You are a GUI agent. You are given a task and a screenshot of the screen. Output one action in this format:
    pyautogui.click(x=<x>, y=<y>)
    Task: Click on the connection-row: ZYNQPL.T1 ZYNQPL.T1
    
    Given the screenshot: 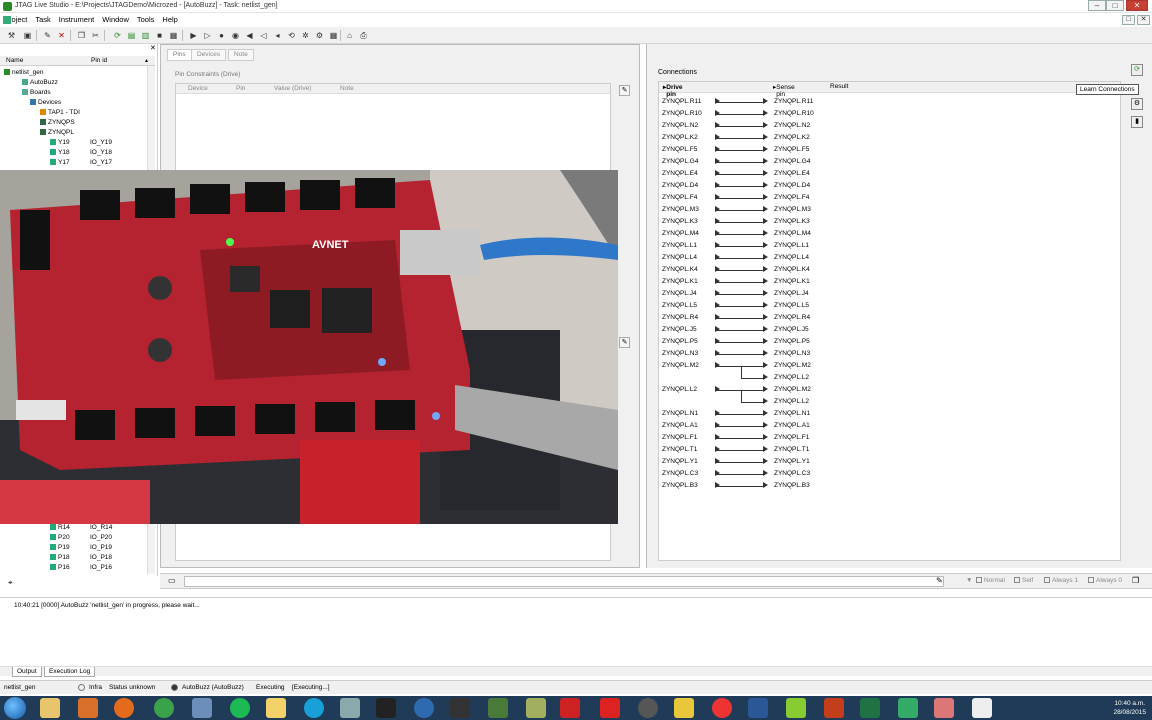 What is the action you would take?
    pyautogui.click(x=809, y=450)
    